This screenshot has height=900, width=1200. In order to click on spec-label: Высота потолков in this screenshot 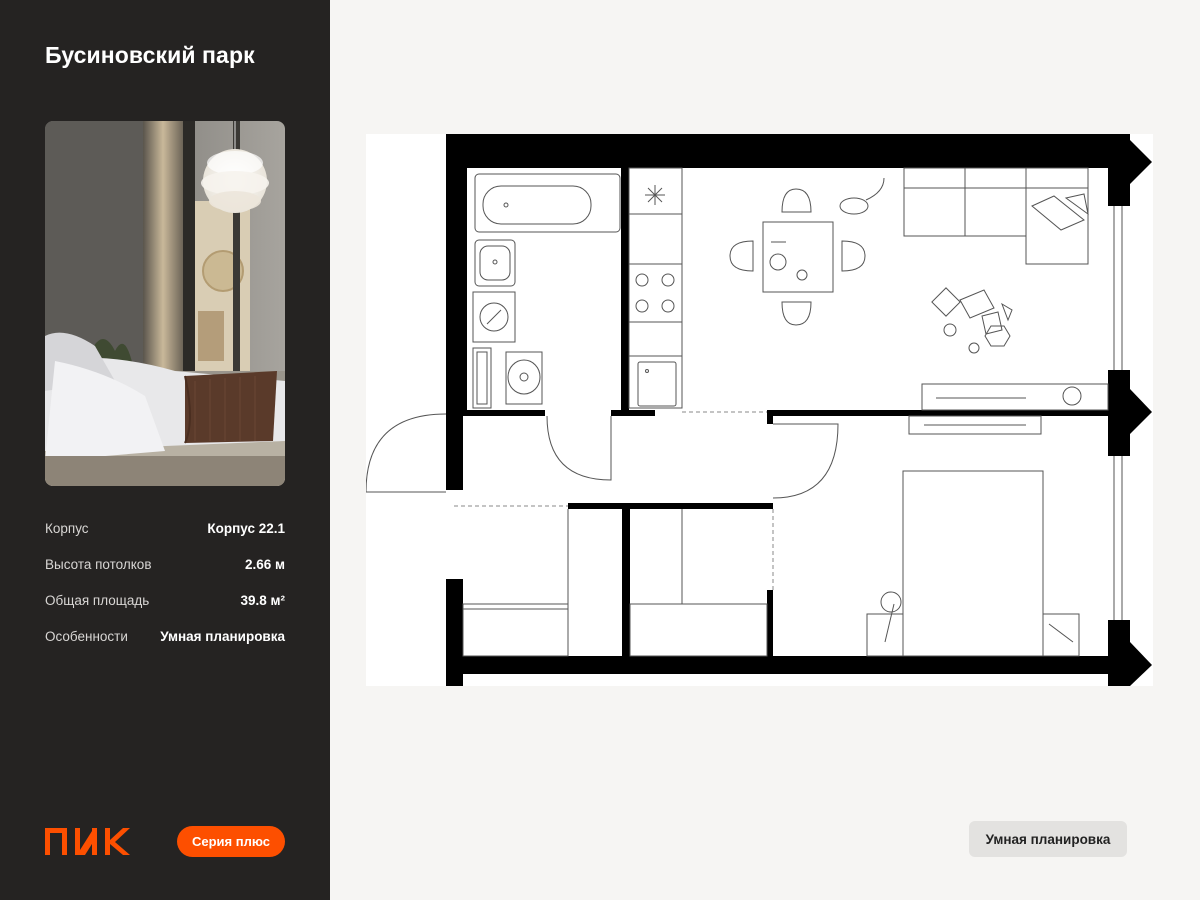, I will do `click(98, 564)`.